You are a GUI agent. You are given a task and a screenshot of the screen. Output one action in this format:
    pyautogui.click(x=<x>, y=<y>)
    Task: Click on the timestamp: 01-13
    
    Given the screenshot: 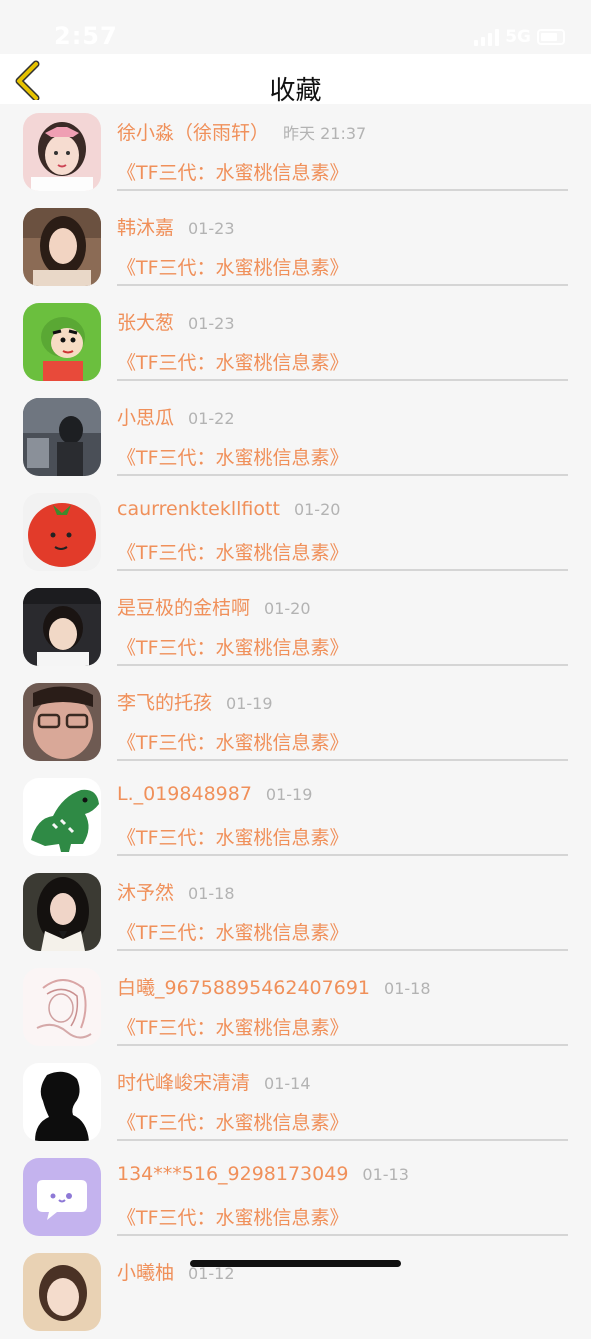 What is the action you would take?
    pyautogui.click(x=385, y=1174)
    